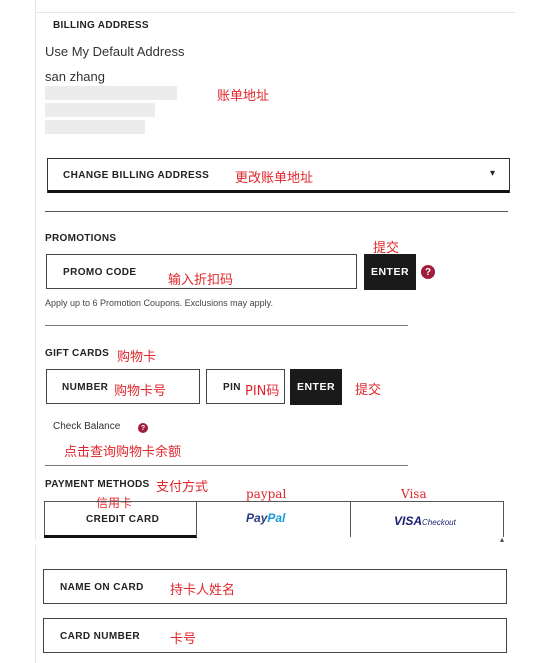 The width and height of the screenshot is (553, 663). What do you see at coordinates (123, 519) in the screenshot?
I see `tab-credit-card-label: CREDIT CARD` at bounding box center [123, 519].